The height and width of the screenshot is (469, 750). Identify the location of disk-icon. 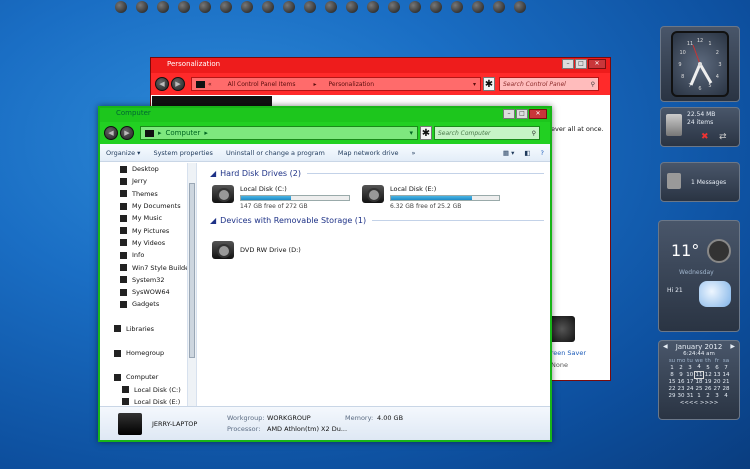
(415, 7).